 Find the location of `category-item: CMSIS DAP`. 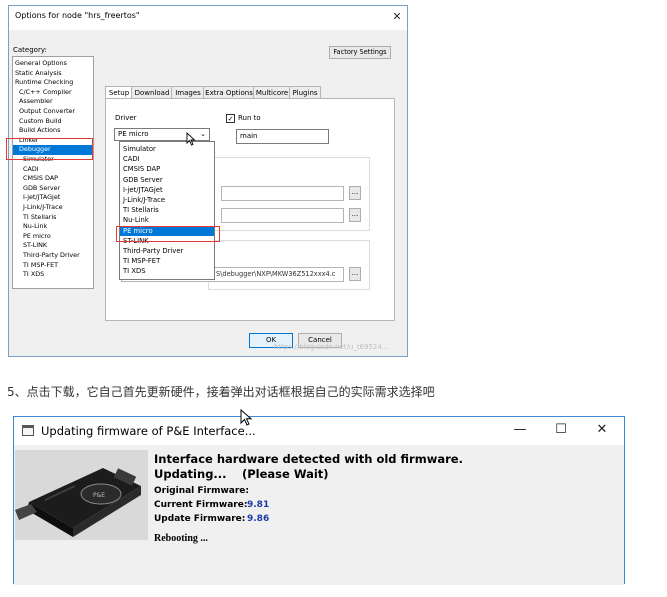

category-item: CMSIS DAP is located at coordinates (40, 179).